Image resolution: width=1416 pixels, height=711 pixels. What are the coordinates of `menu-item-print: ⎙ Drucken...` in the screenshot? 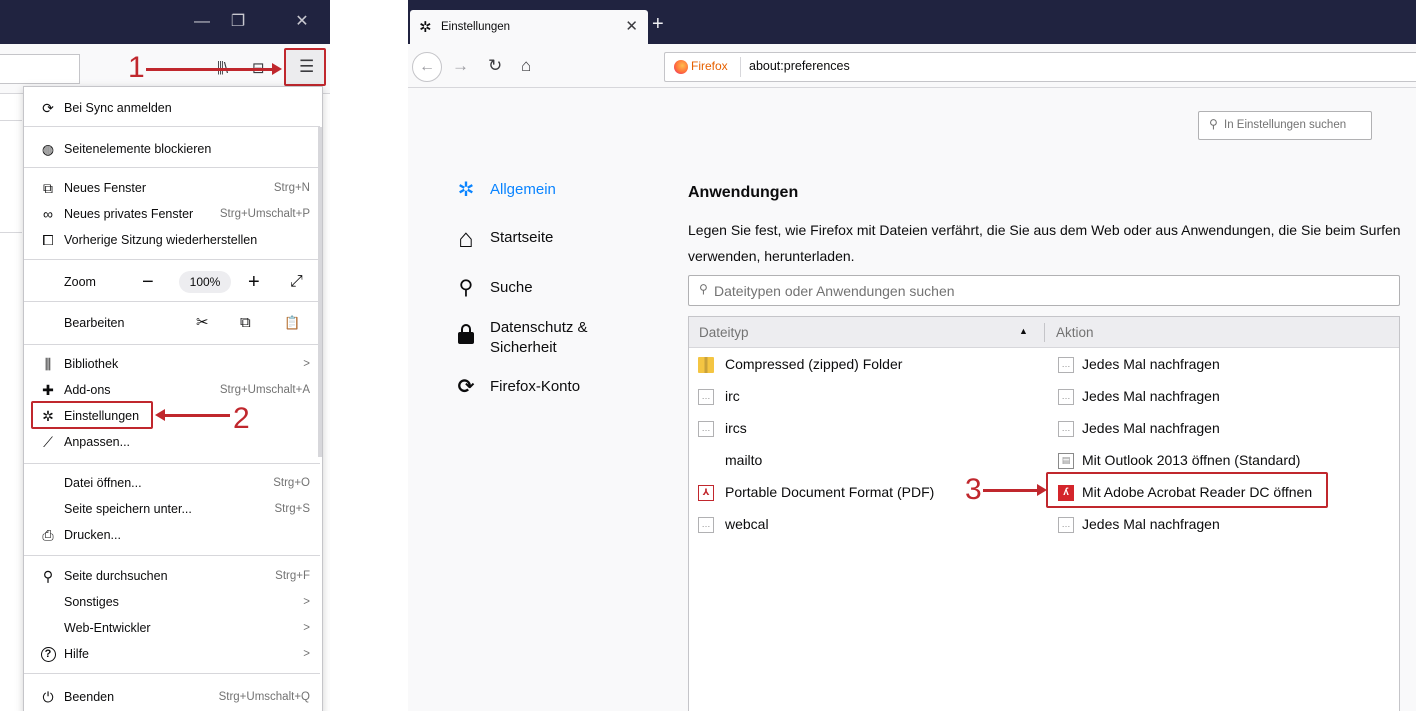 It's located at (172, 535).